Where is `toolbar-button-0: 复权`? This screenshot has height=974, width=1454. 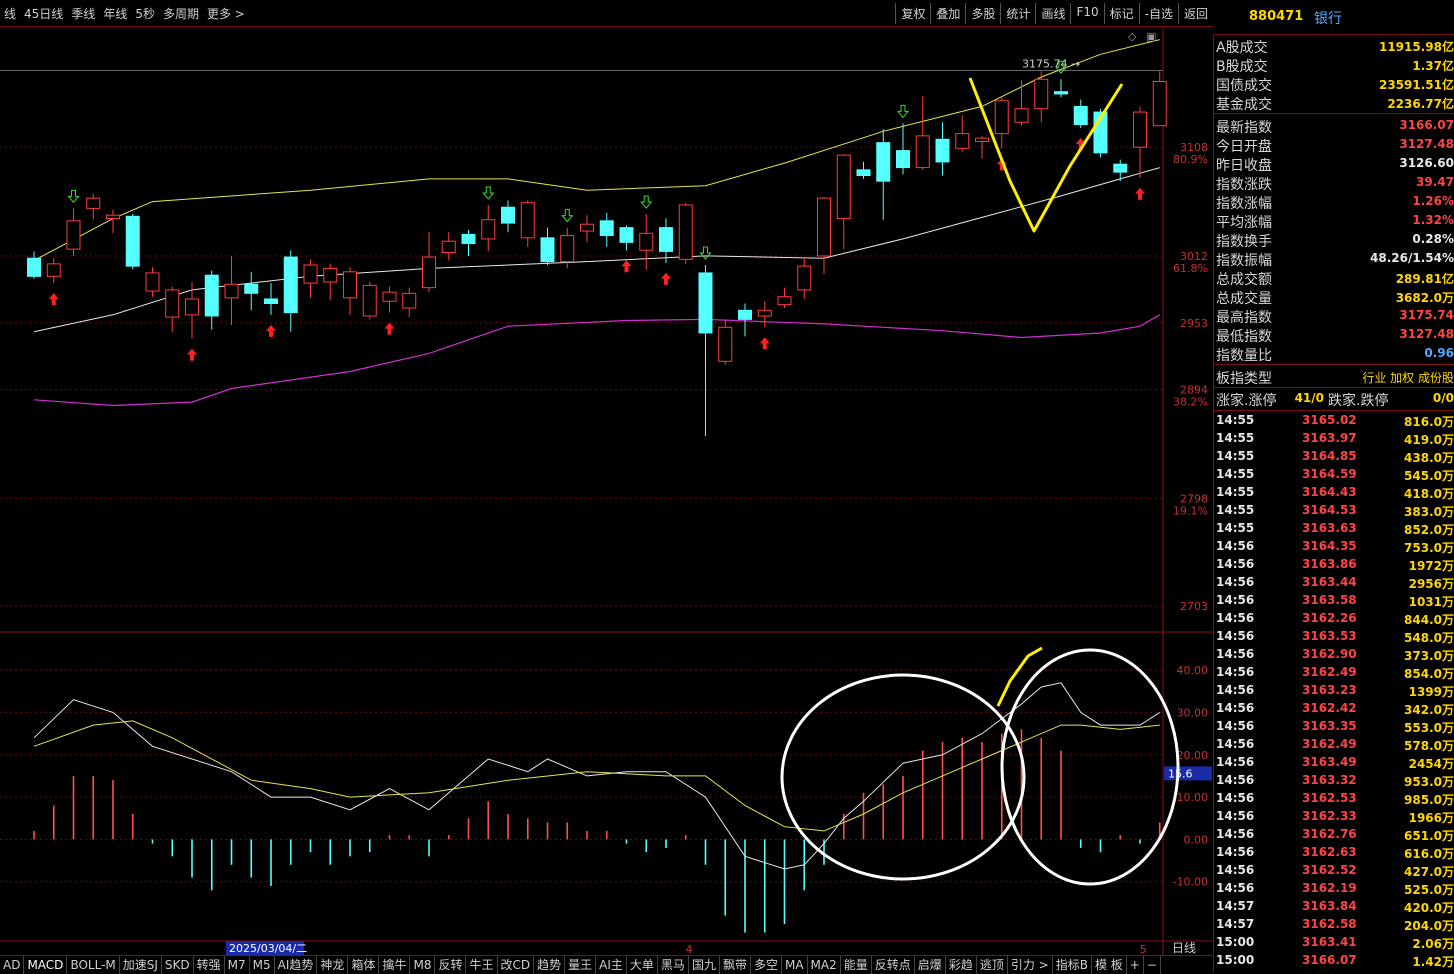 toolbar-button-0: 复权 is located at coordinates (912, 13).